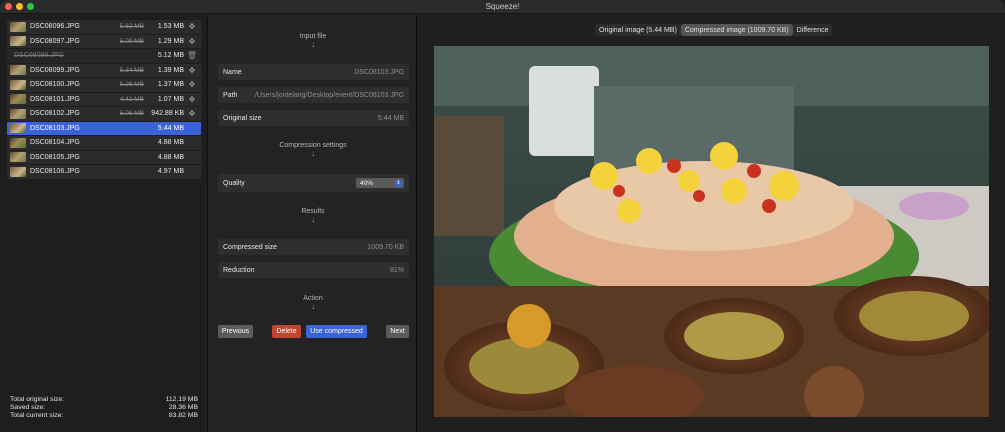 The height and width of the screenshot is (432, 1005). What do you see at coordinates (55, 85) in the screenshot?
I see `file-name: DSC08100.JPG` at bounding box center [55, 85].